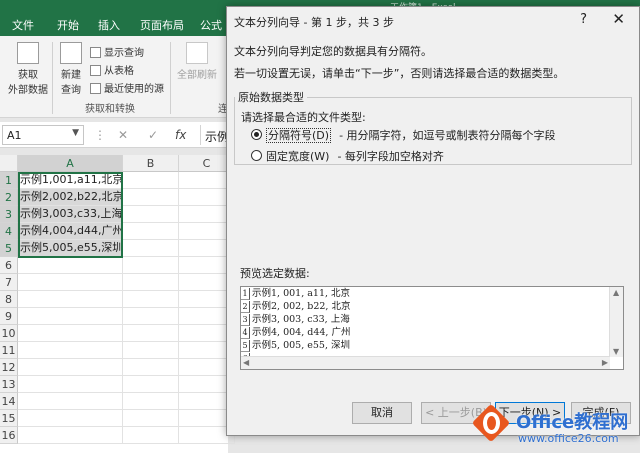 This screenshot has width=640, height=453. I want to click on preview-line-text: 示例2, 002, b22, 北京, so click(301, 306).